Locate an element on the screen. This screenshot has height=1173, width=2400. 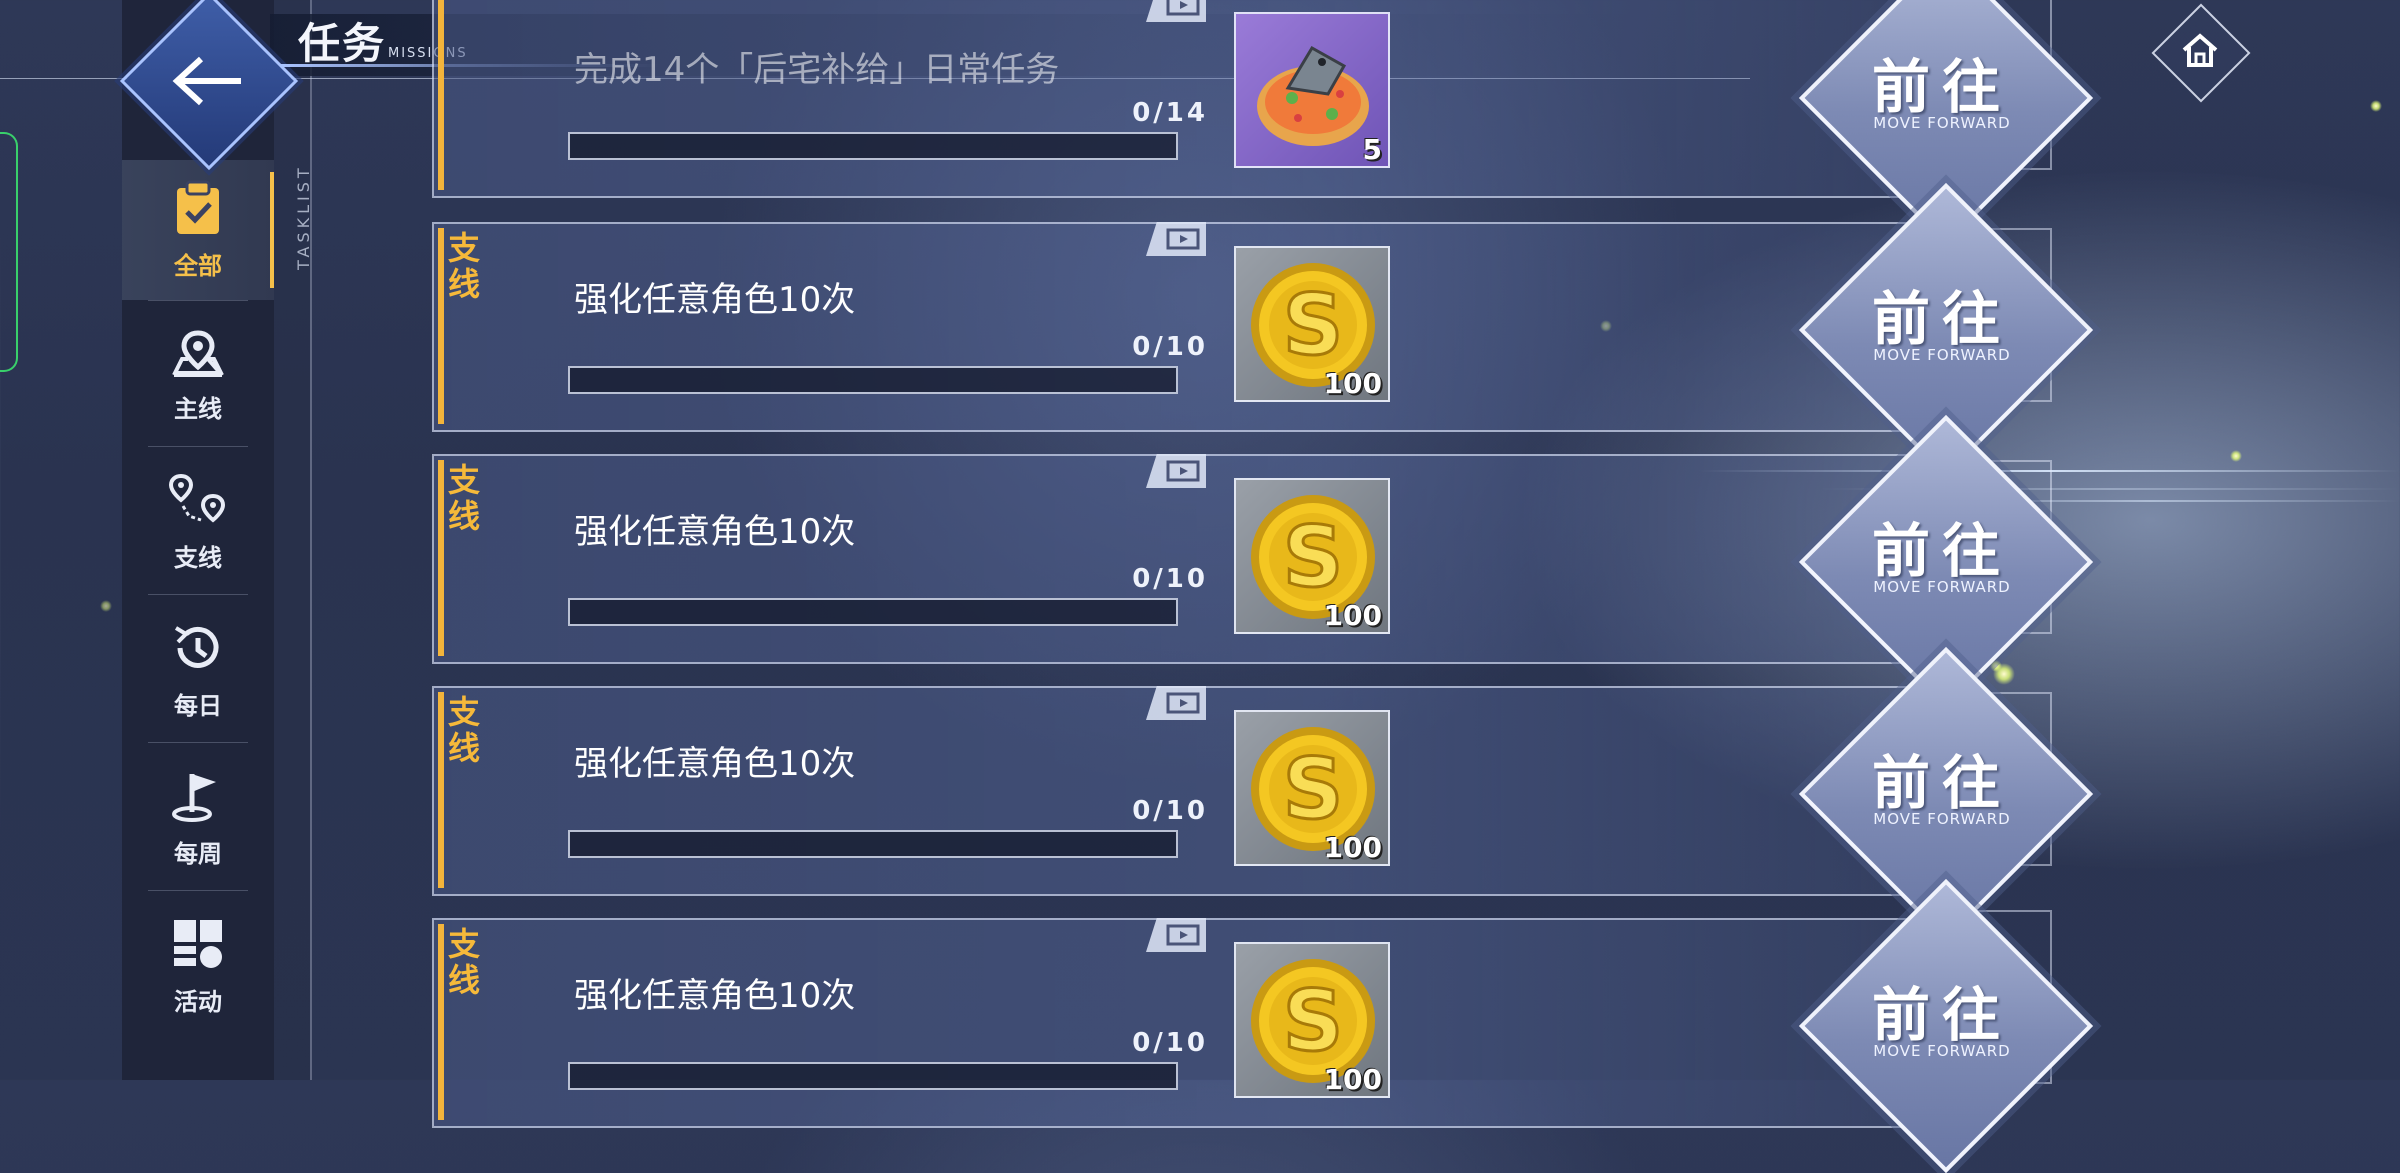
sidebar-item-label: 每周 is located at coordinates (198, 853).